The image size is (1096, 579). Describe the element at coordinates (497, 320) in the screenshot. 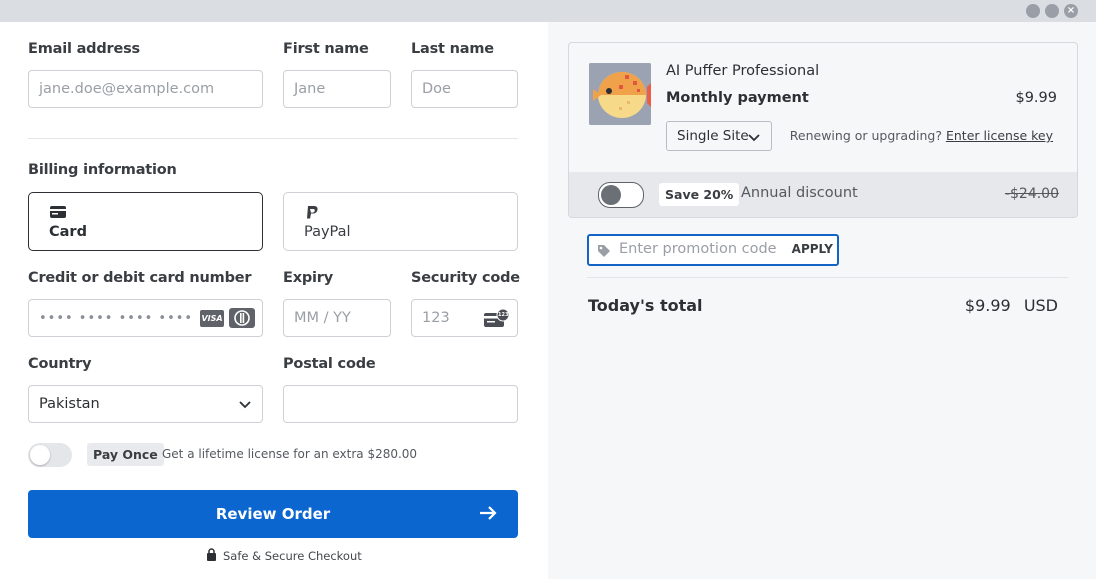

I see `cvc-card-icon: 123` at that location.